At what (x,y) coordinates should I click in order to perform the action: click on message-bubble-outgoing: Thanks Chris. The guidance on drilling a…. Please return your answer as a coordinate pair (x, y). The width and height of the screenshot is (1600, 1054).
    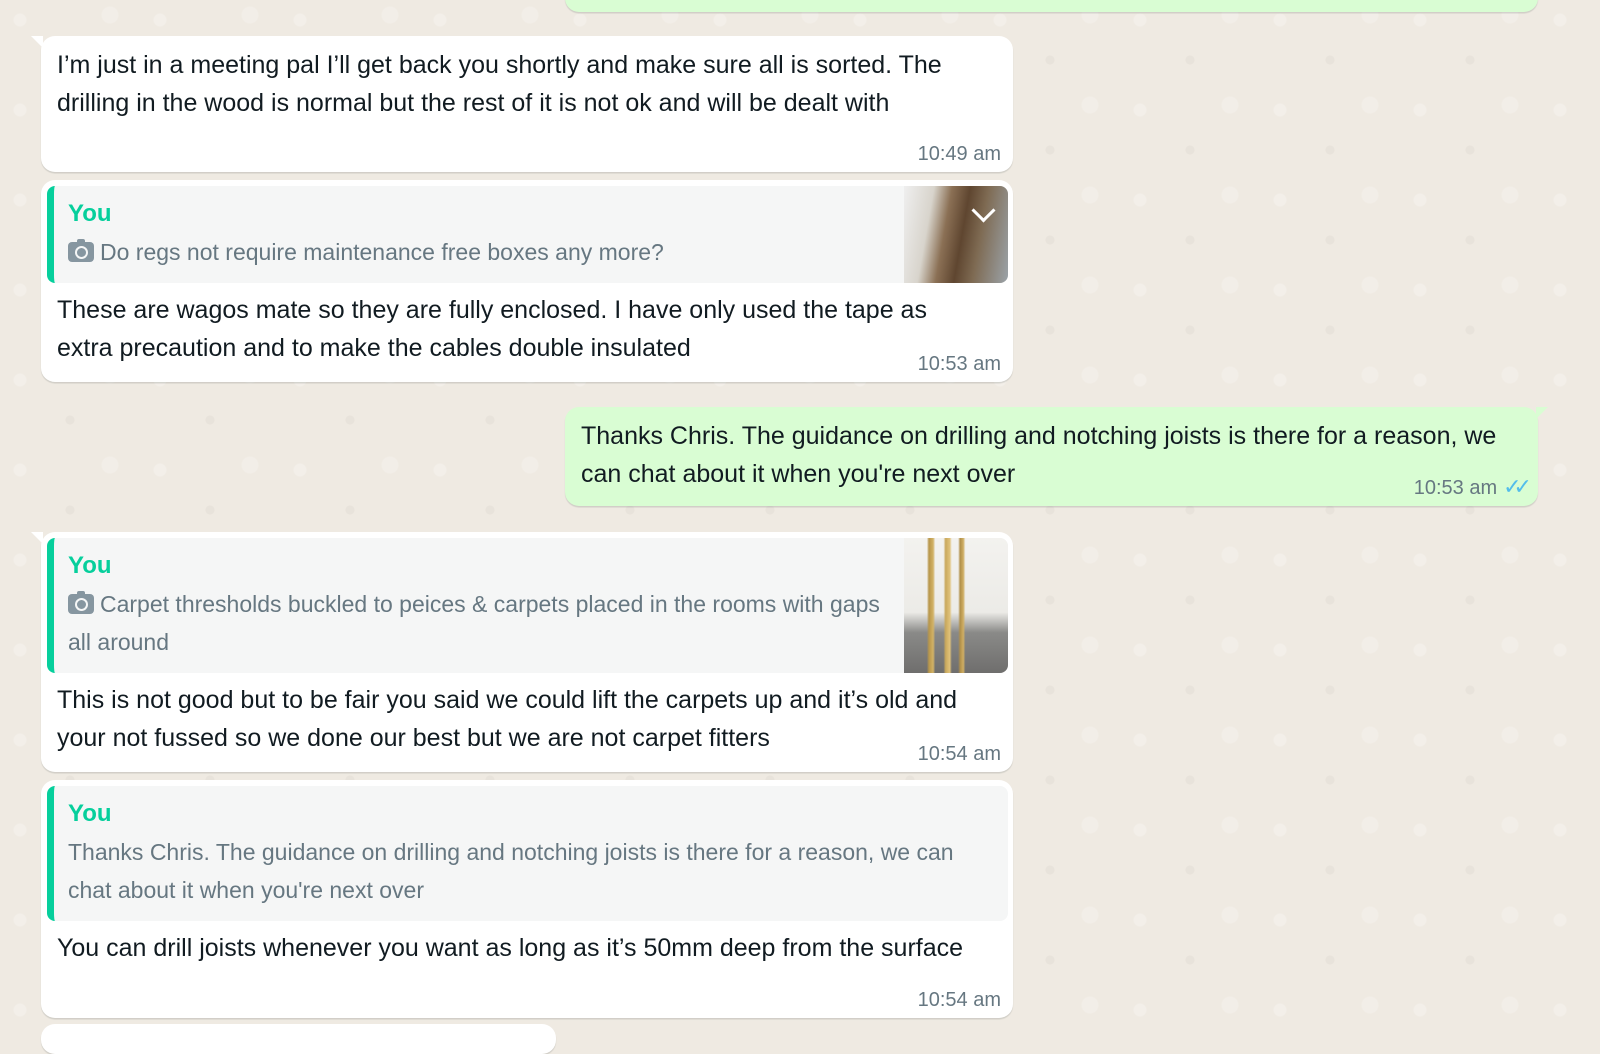
    Looking at the image, I should click on (1056, 456).